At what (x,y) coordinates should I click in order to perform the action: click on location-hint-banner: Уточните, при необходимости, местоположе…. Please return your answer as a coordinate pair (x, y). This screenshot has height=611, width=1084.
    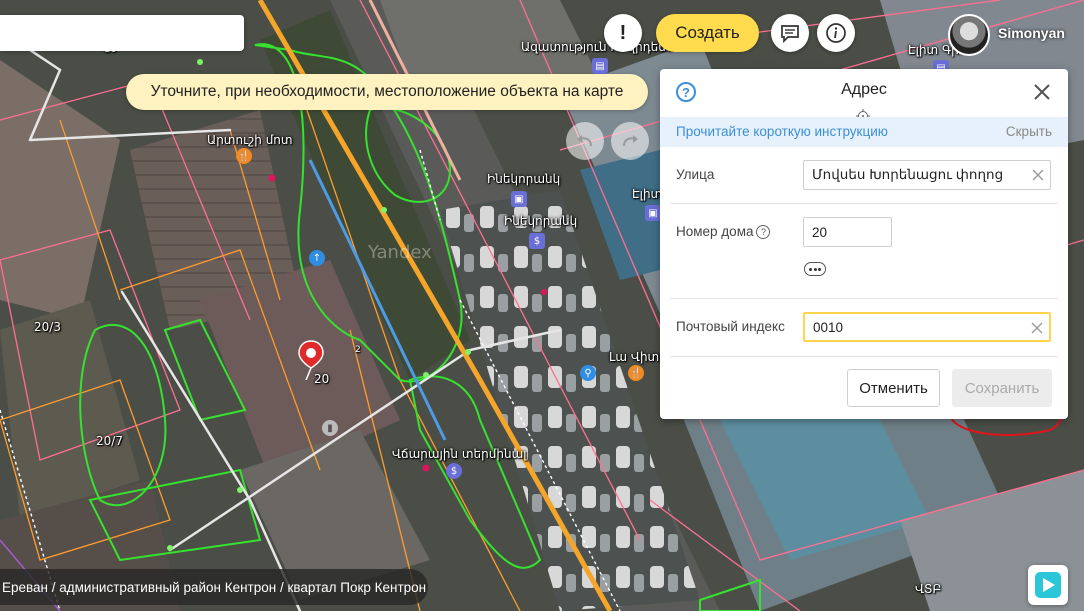
    Looking at the image, I should click on (387, 92).